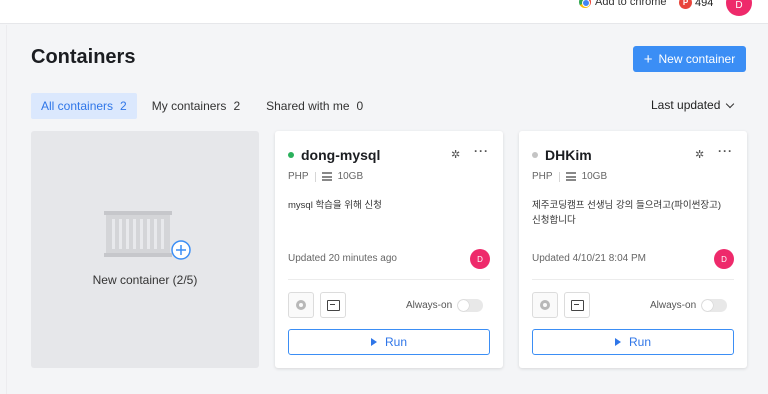  I want to click on container-illustration-icon, so click(147, 235).